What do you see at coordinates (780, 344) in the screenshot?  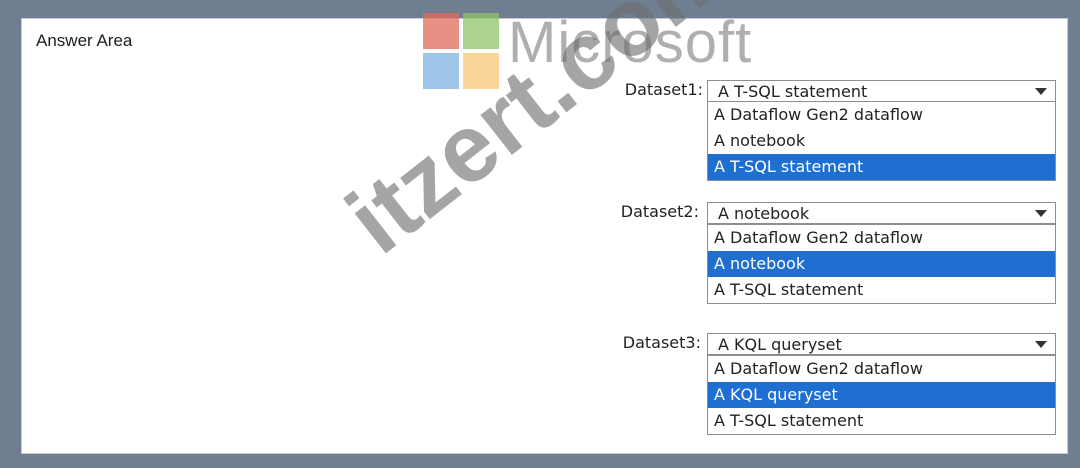 I see `dataset3-selected-value: A KQL queryset` at bounding box center [780, 344].